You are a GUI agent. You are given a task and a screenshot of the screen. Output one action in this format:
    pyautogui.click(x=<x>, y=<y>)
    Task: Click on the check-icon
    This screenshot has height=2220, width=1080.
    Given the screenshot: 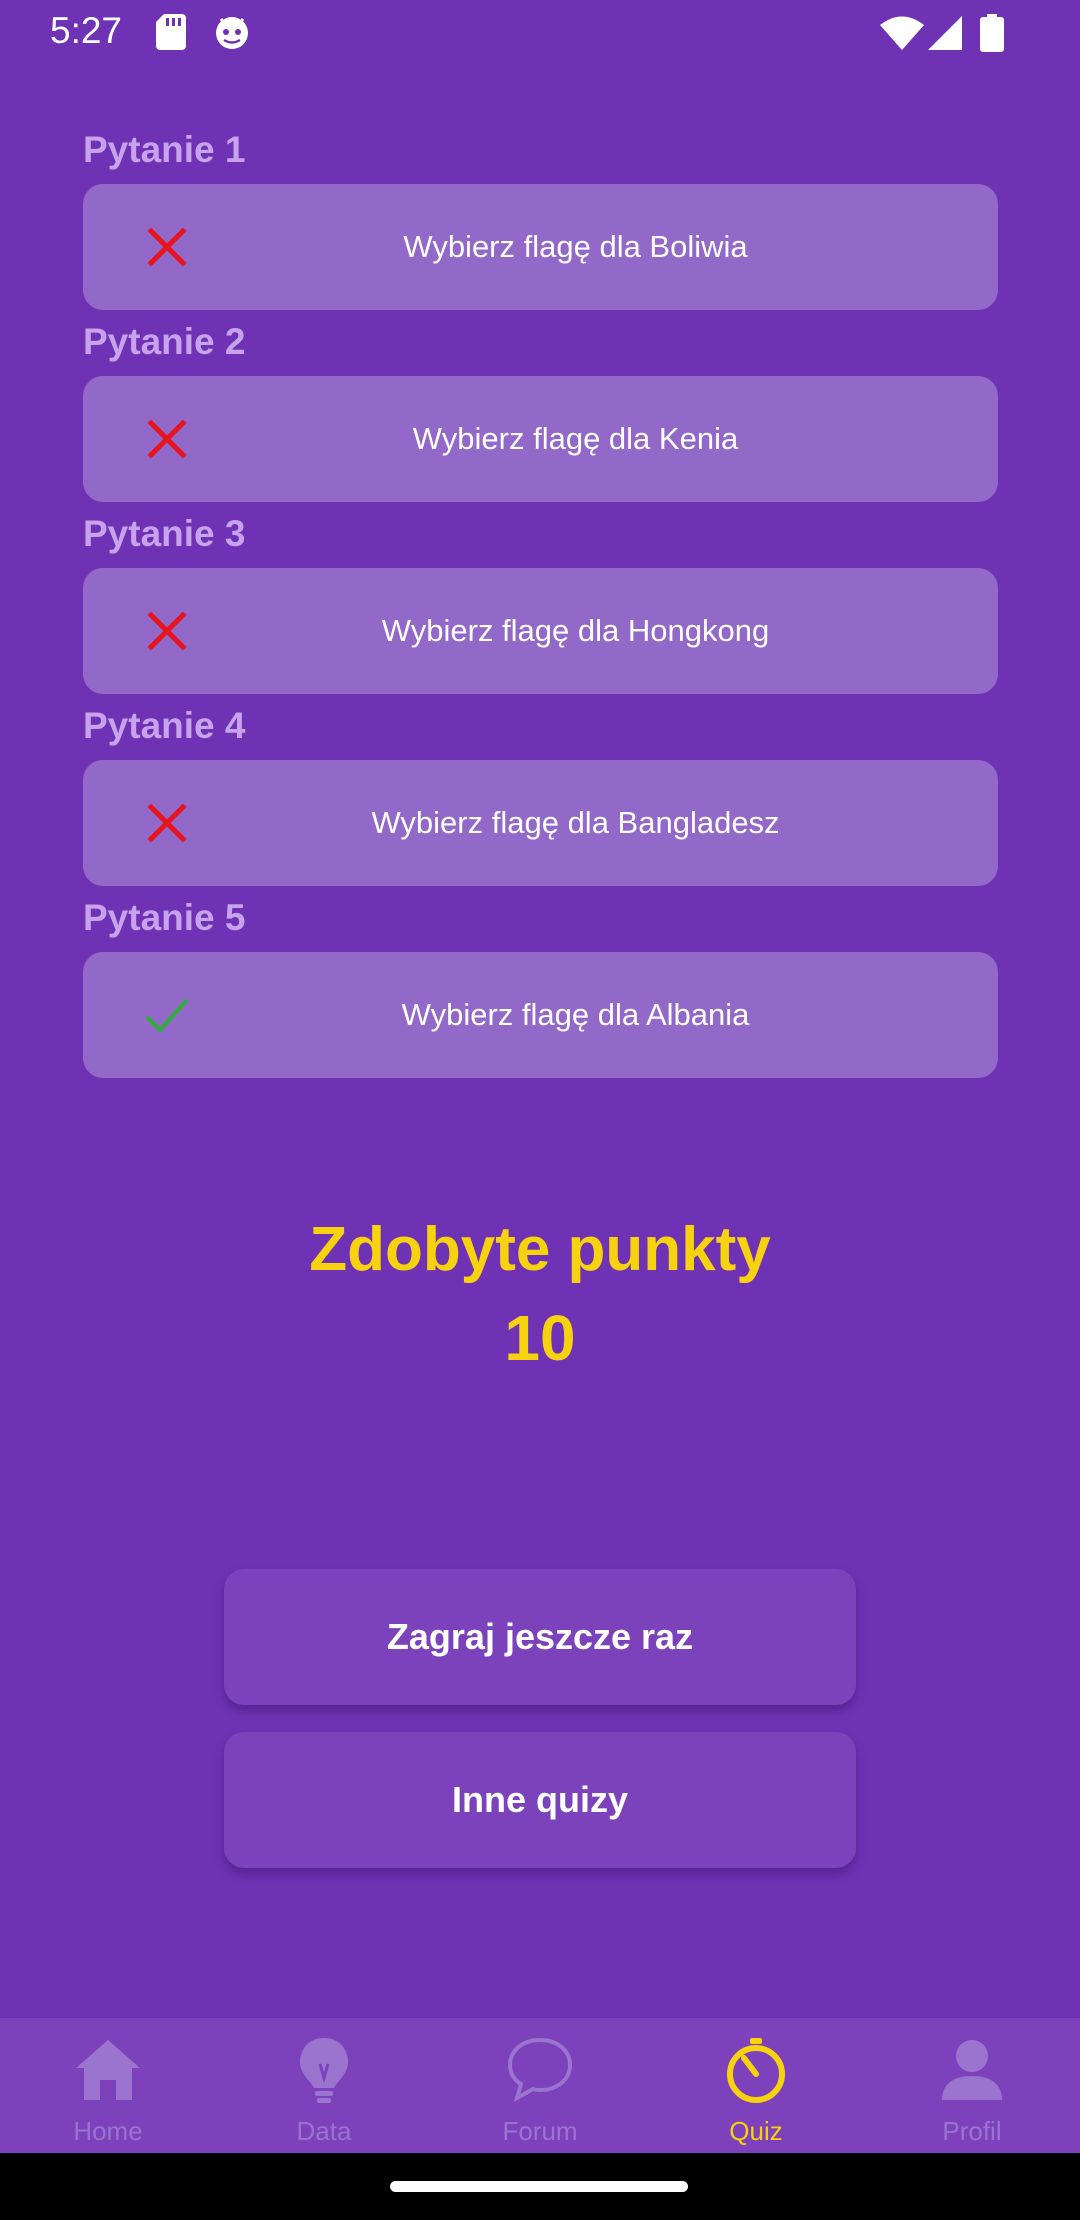 What is the action you would take?
    pyautogui.click(x=167, y=1015)
    